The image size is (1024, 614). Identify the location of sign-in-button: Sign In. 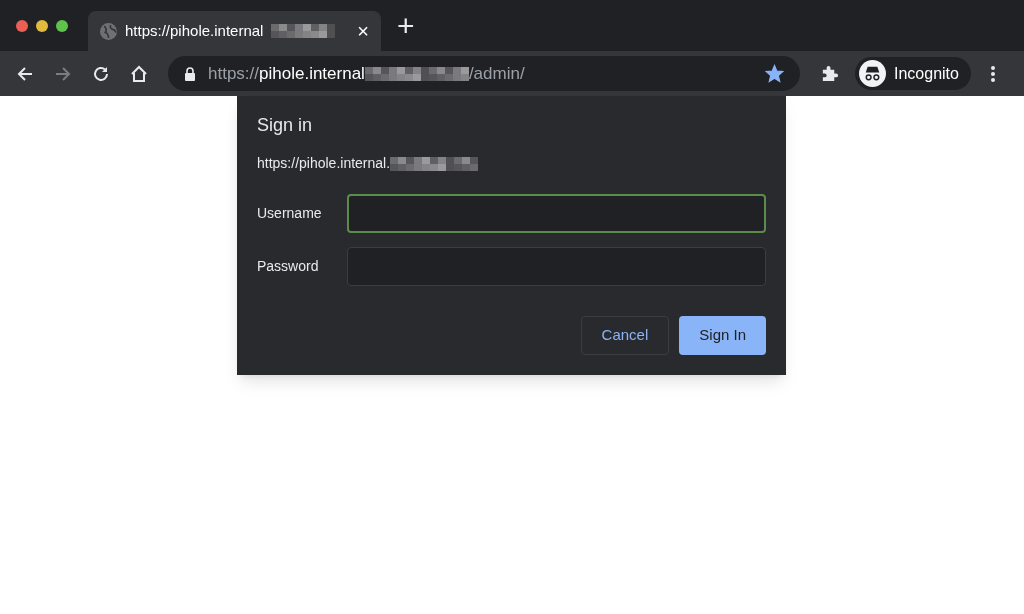
(722, 335).